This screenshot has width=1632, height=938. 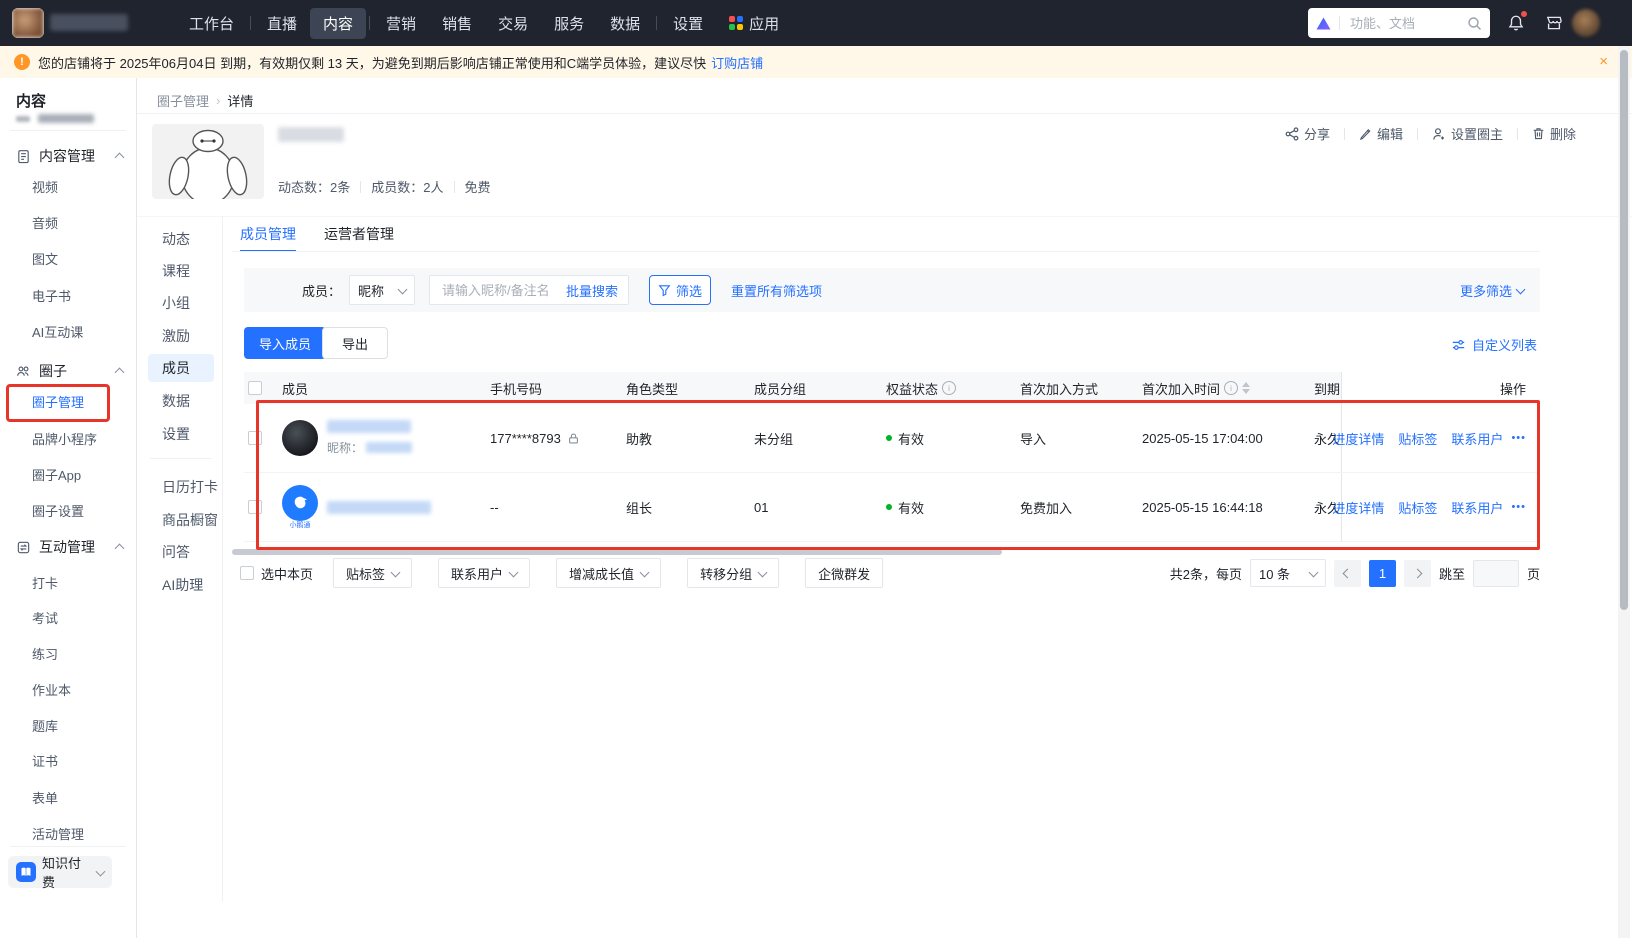 I want to click on nav-item-apps: 应用, so click(x=754, y=23).